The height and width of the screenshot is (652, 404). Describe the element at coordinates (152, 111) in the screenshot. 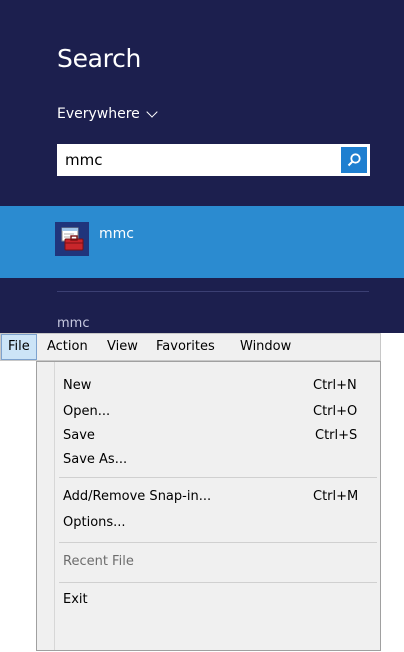

I see `chevron-down-icon` at that location.